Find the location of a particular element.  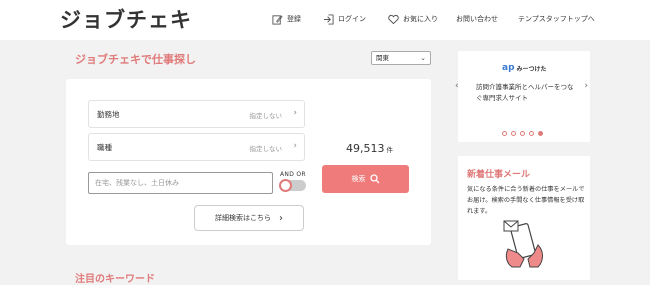

chevron-down-icon: ⌄ is located at coordinates (423, 58).